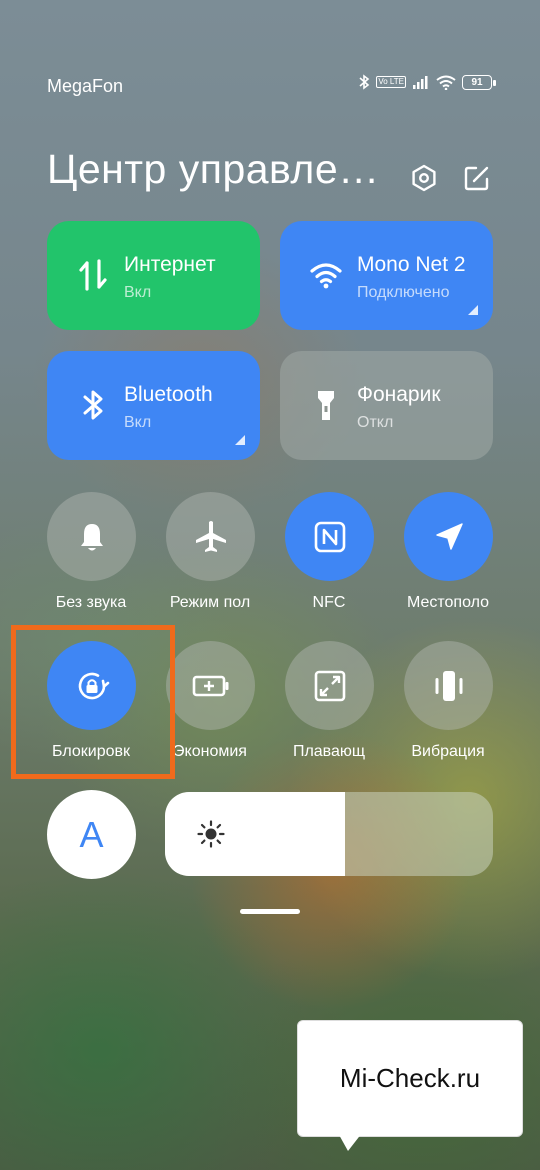 Image resolution: width=540 pixels, height=1170 pixels. I want to click on silent-toggle, so click(91, 536).